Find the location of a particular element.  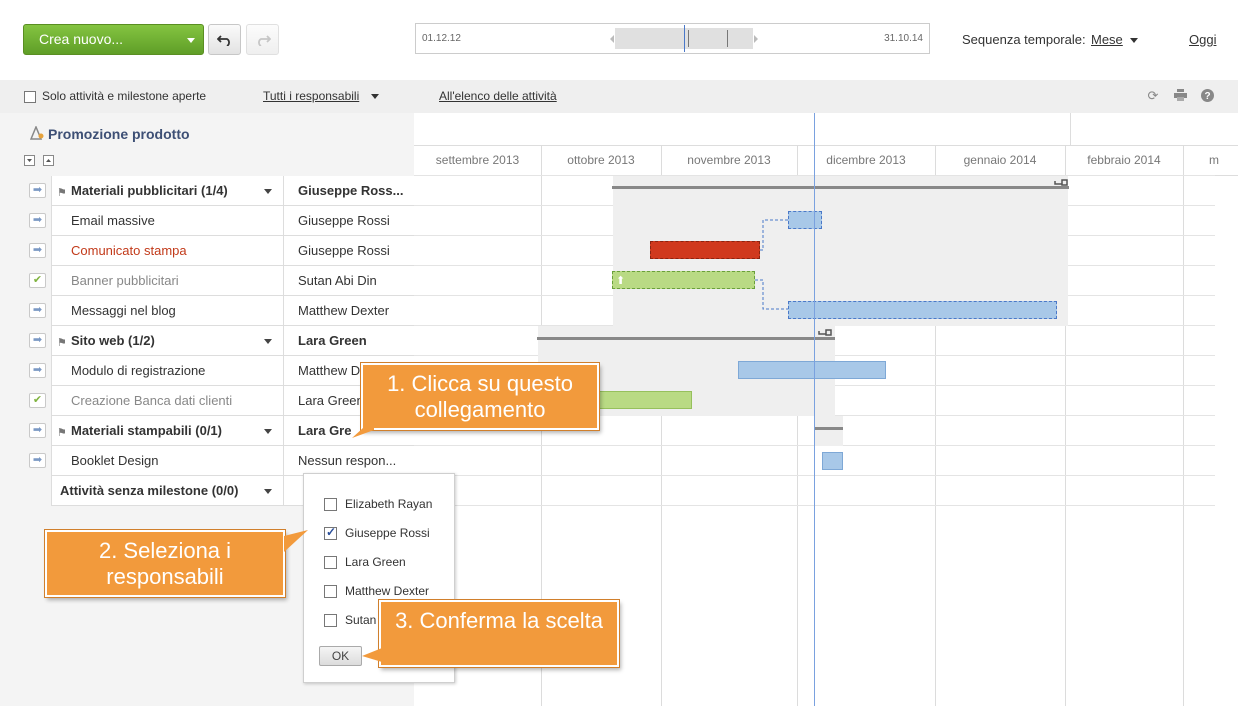

bar-banner-pubblicitari: ⬆ is located at coordinates (683, 280).